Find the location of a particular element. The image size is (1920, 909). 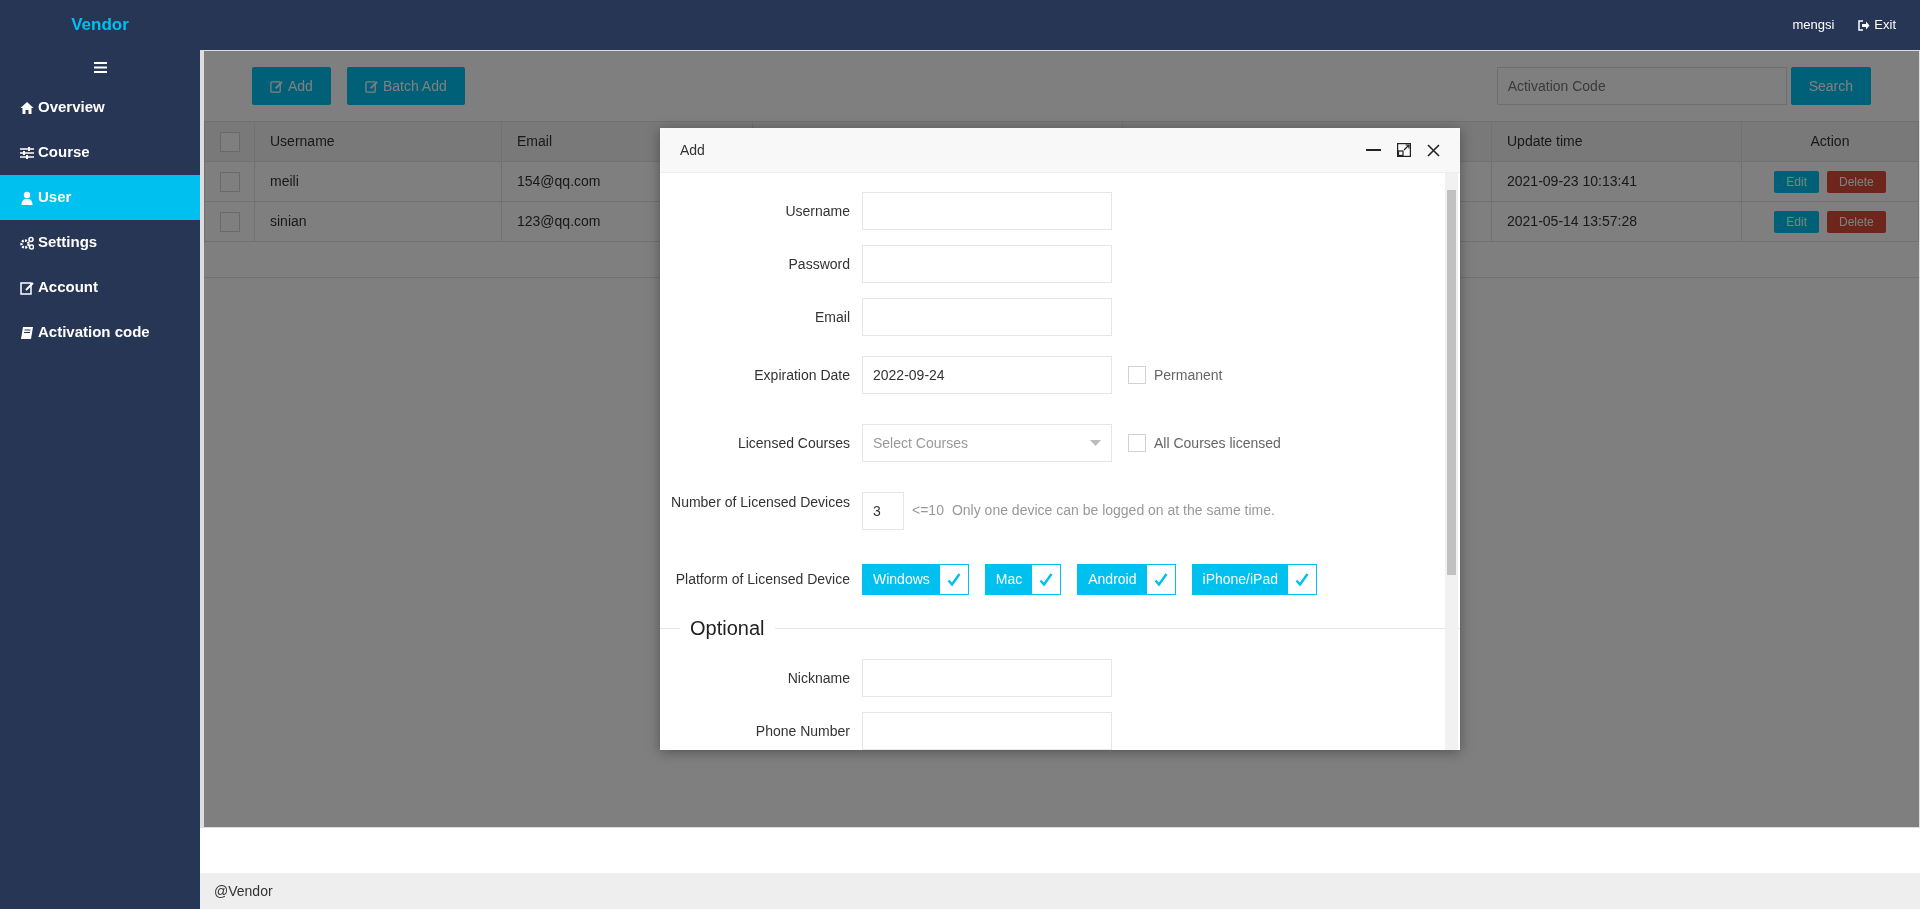

field-label: Licensed Courses is located at coordinates (793, 443).